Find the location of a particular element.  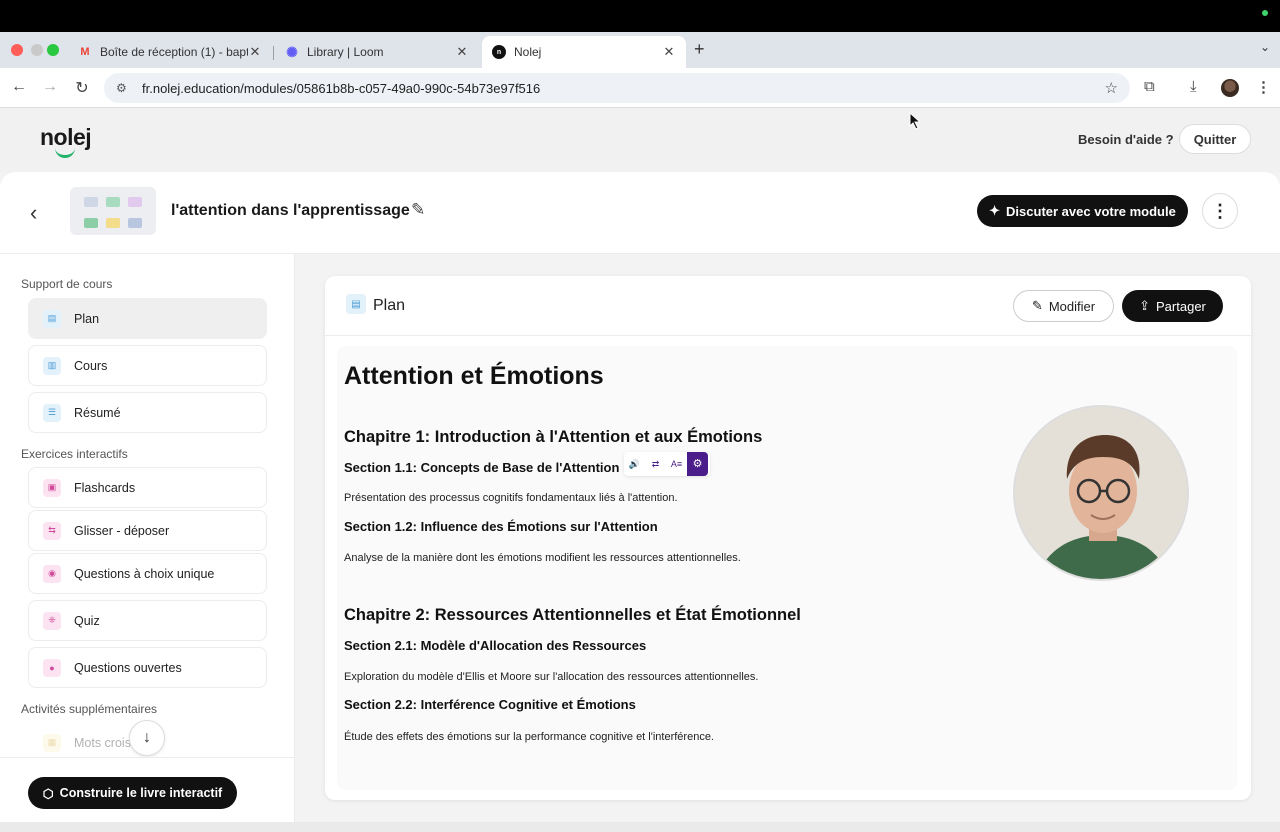

modify-label: Modifier is located at coordinates (1072, 306).